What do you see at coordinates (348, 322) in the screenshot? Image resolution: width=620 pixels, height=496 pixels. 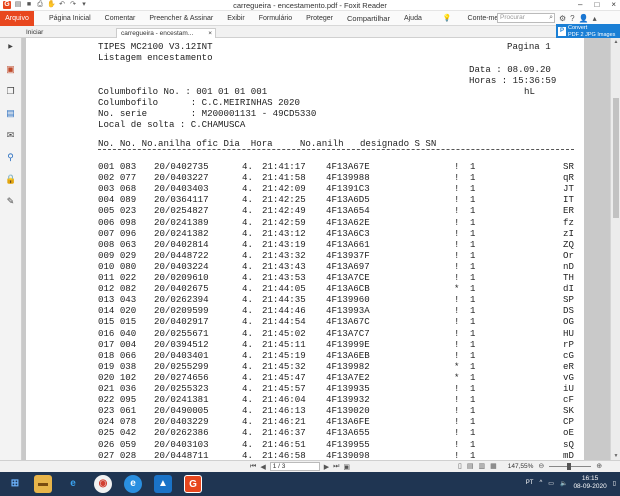 I see `cell-chip-id: 4F13A67C` at bounding box center [348, 322].